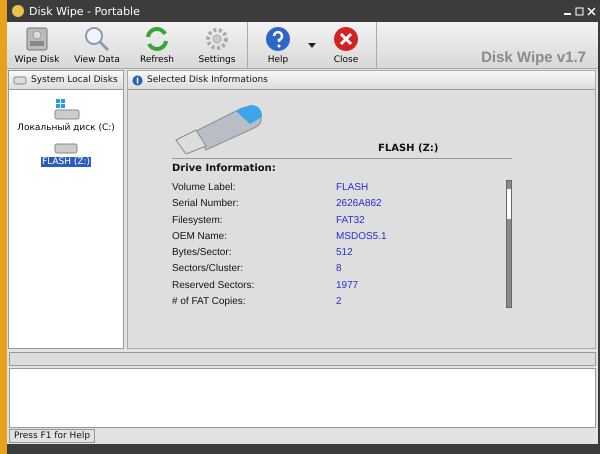 This screenshot has width=600, height=454. What do you see at coordinates (20, 80) in the screenshot?
I see `disks-icon` at bounding box center [20, 80].